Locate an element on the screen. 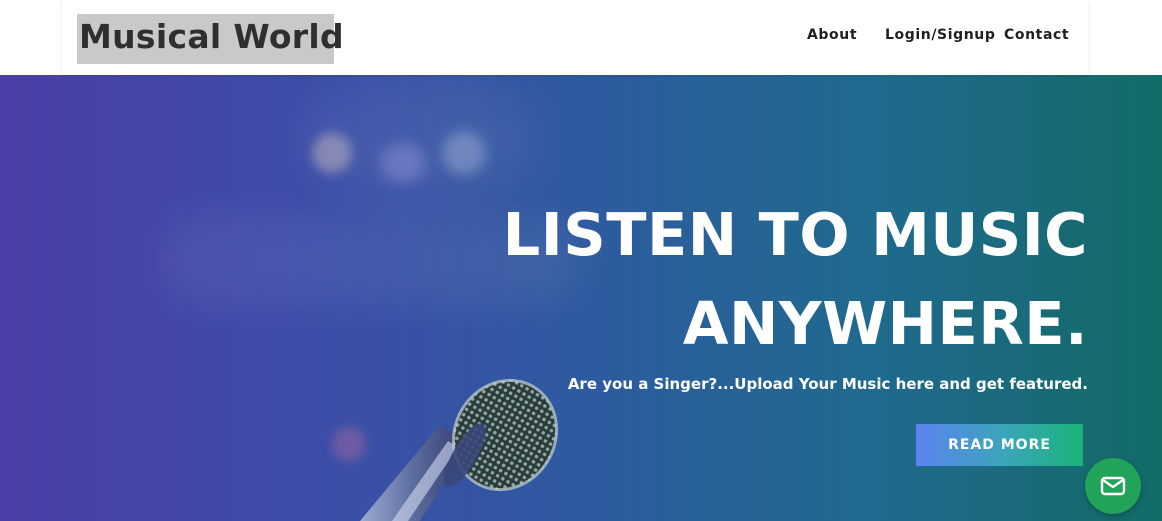 This screenshot has width=1162, height=521. navbar: Musical World About Login/Signup Contact is located at coordinates (575, 37).